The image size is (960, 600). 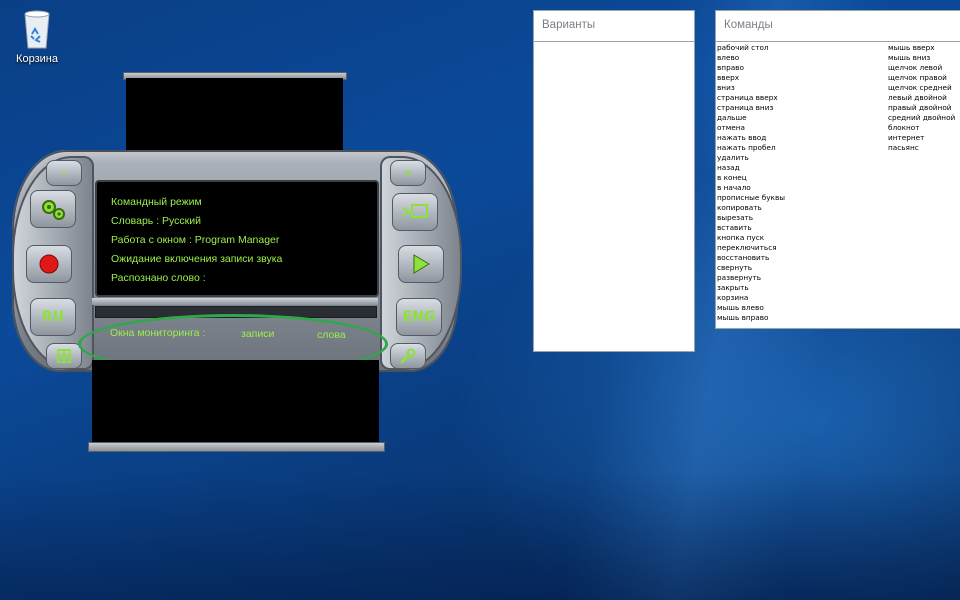 What do you see at coordinates (195, 240) in the screenshot?
I see `window-line: Работа с окном : Program Manager` at bounding box center [195, 240].